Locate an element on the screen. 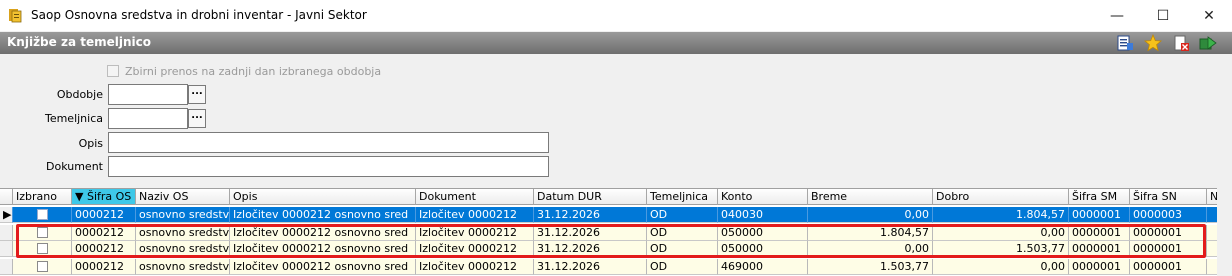  cell-dobro: 1.804,57 is located at coordinates (1001, 215).